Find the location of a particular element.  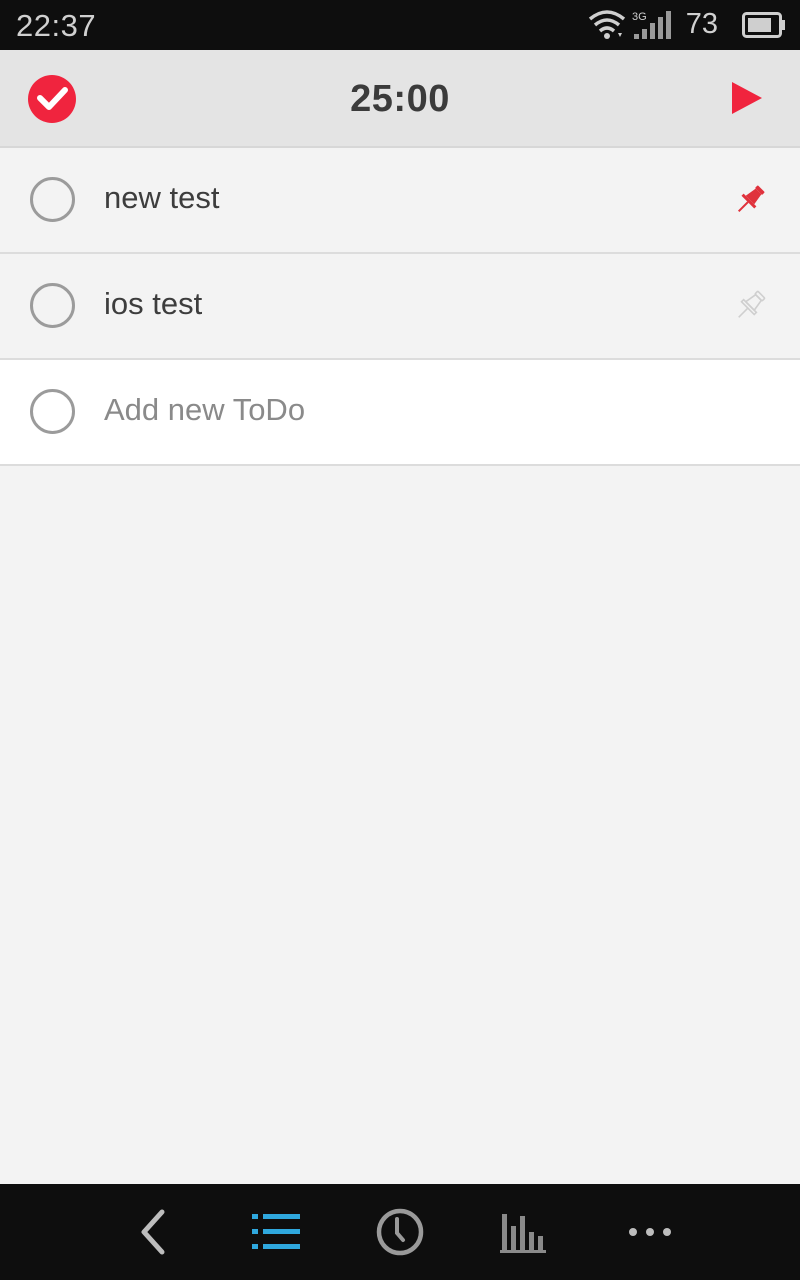

stats-icon is located at coordinates (523, 1233).